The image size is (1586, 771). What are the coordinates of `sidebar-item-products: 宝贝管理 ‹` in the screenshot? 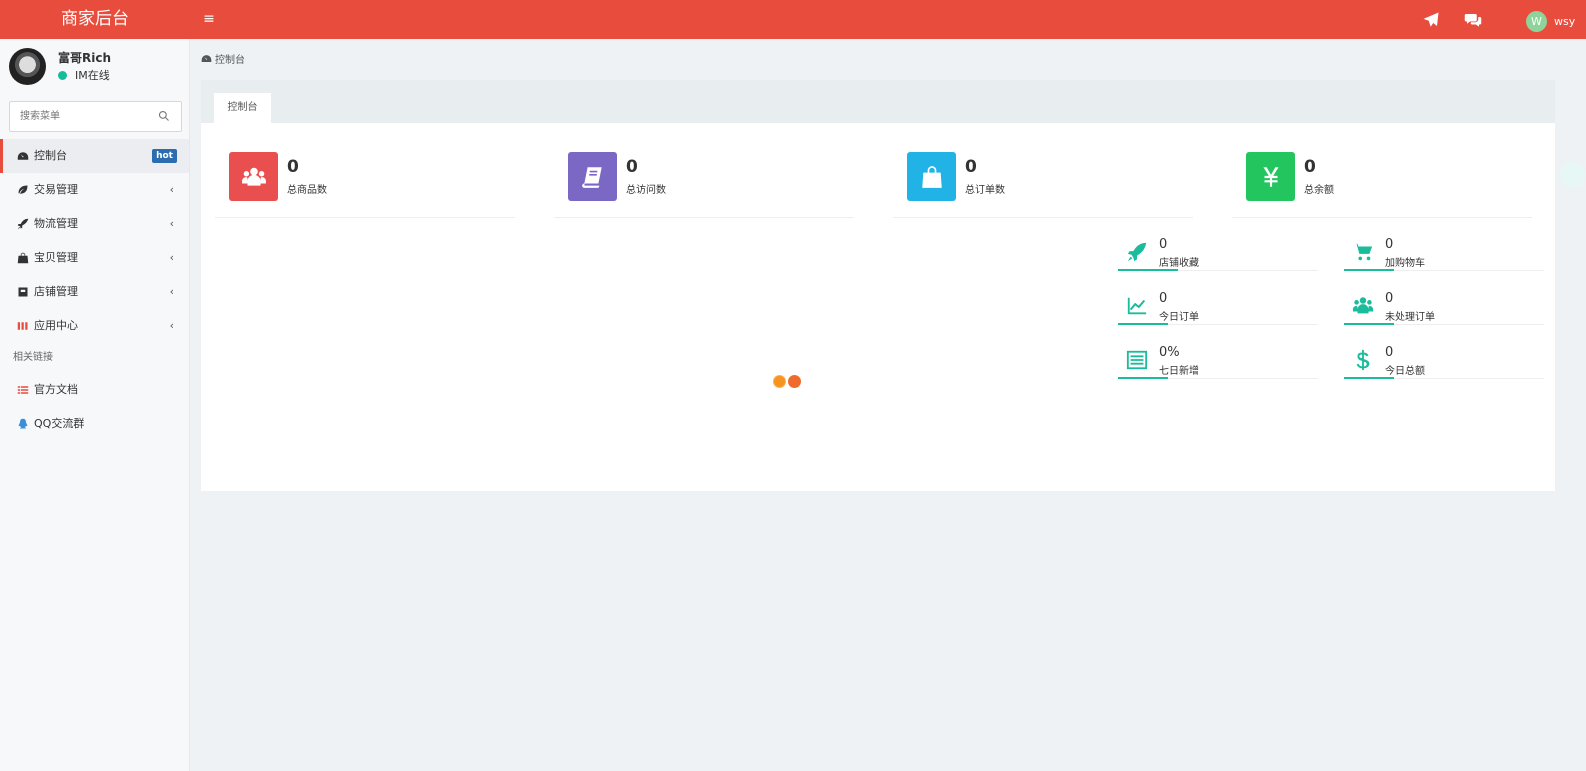 It's located at (94, 258).